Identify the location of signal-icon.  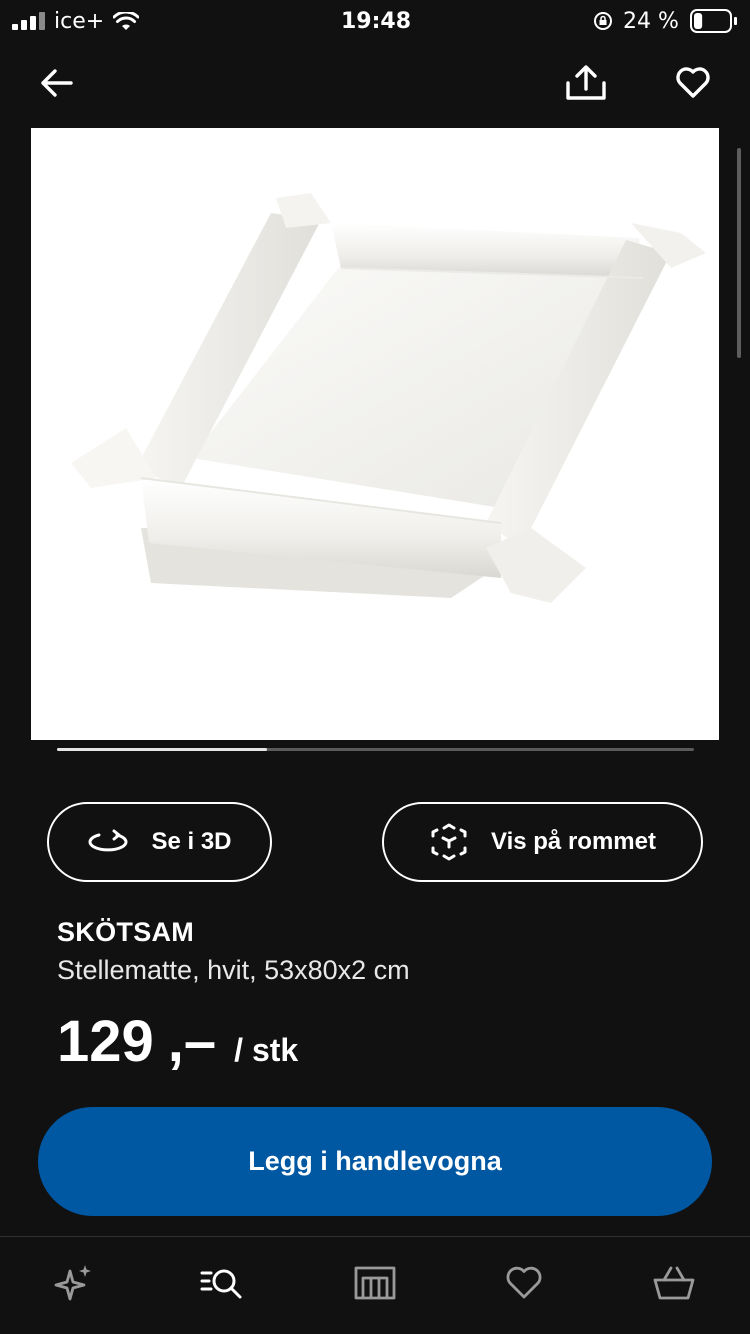
(30, 21).